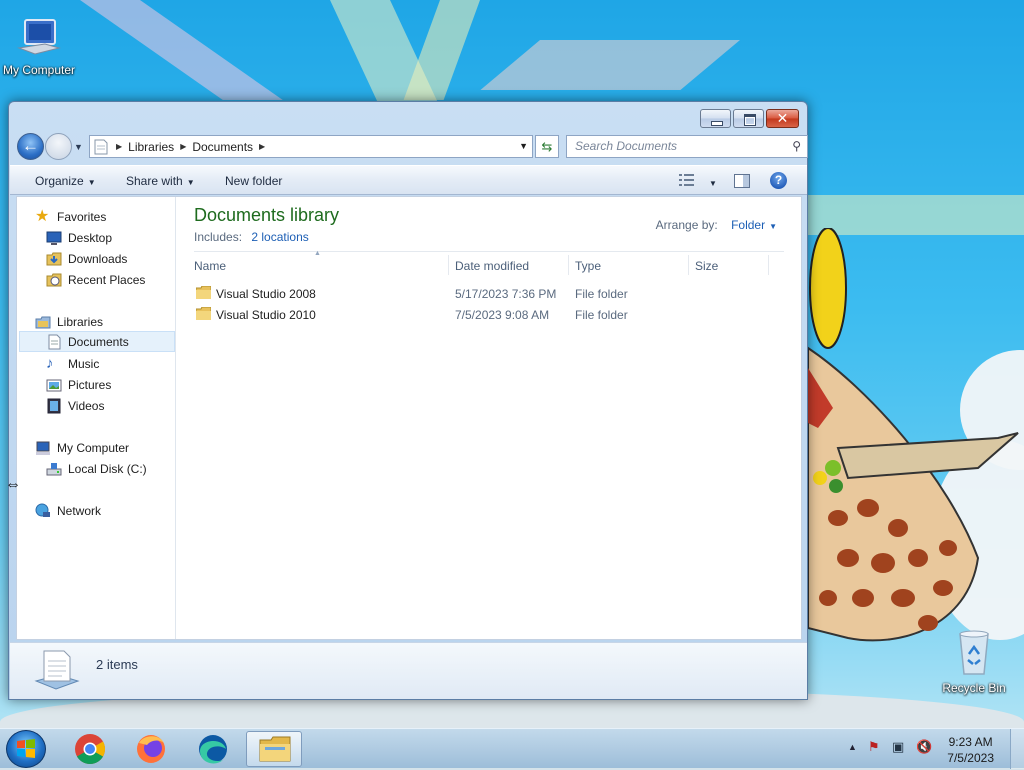  What do you see at coordinates (222, 147) in the screenshot?
I see `breadcrumb-documents: Documents` at bounding box center [222, 147].